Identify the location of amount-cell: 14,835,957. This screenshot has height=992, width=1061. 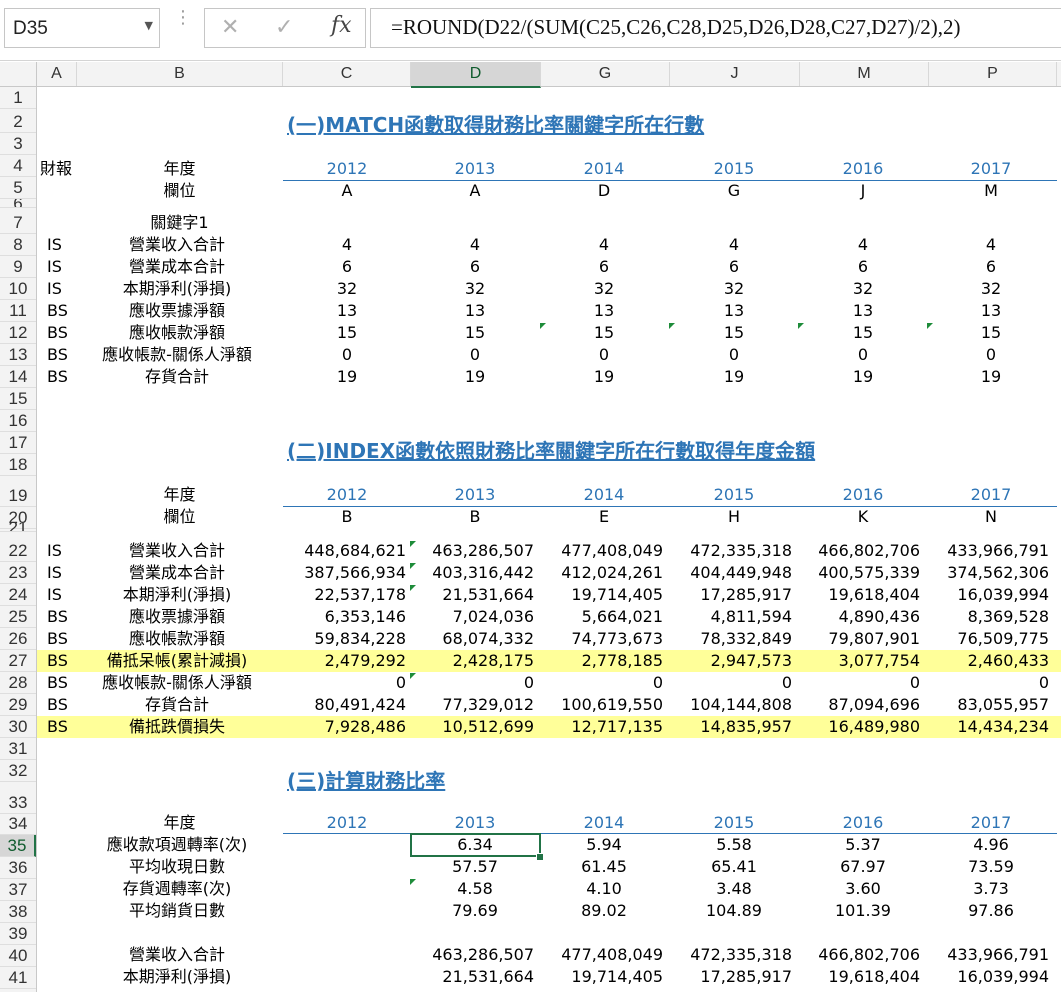
(732, 727).